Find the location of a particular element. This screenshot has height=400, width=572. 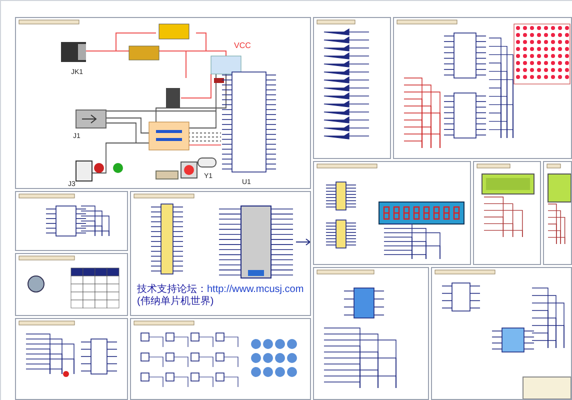

potentiometer-icon is located at coordinates (36, 284).